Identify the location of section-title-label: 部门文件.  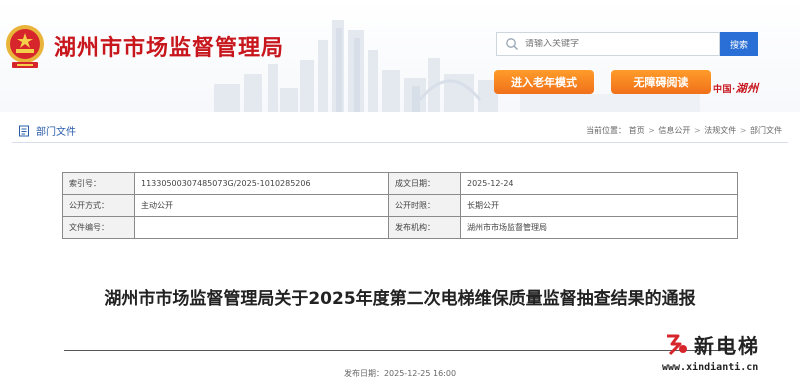
(56, 132).